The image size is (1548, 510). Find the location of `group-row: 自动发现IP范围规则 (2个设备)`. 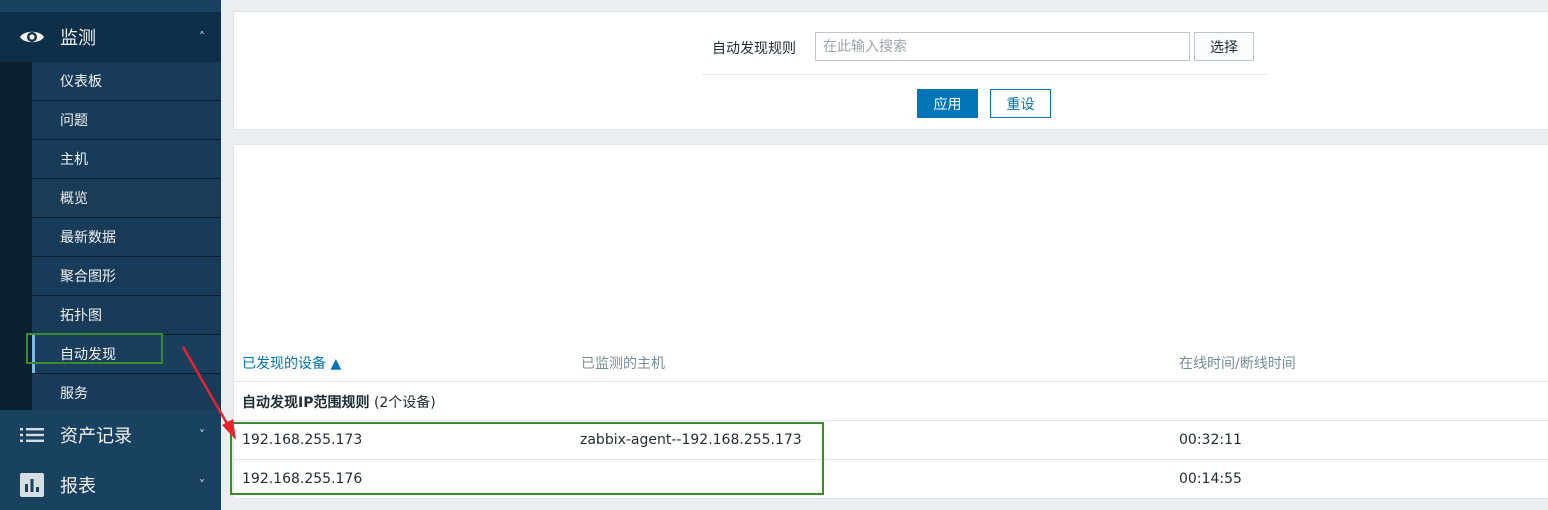

group-row: 自动发现IP范围规则 (2个设备) is located at coordinates (339, 402).